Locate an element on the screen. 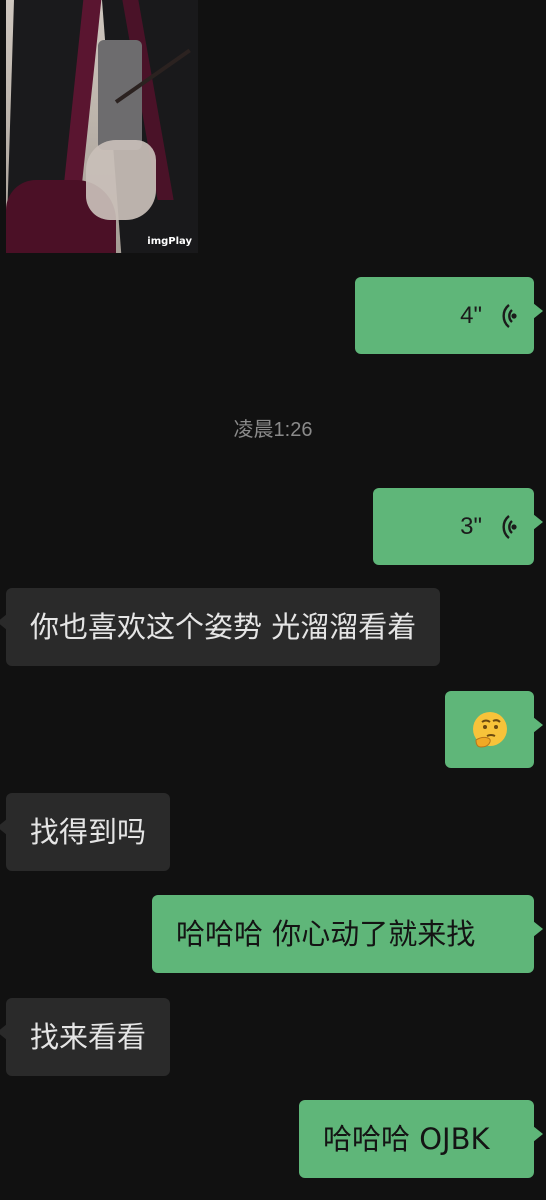  message-text: 找得到吗 is located at coordinates (88, 831).